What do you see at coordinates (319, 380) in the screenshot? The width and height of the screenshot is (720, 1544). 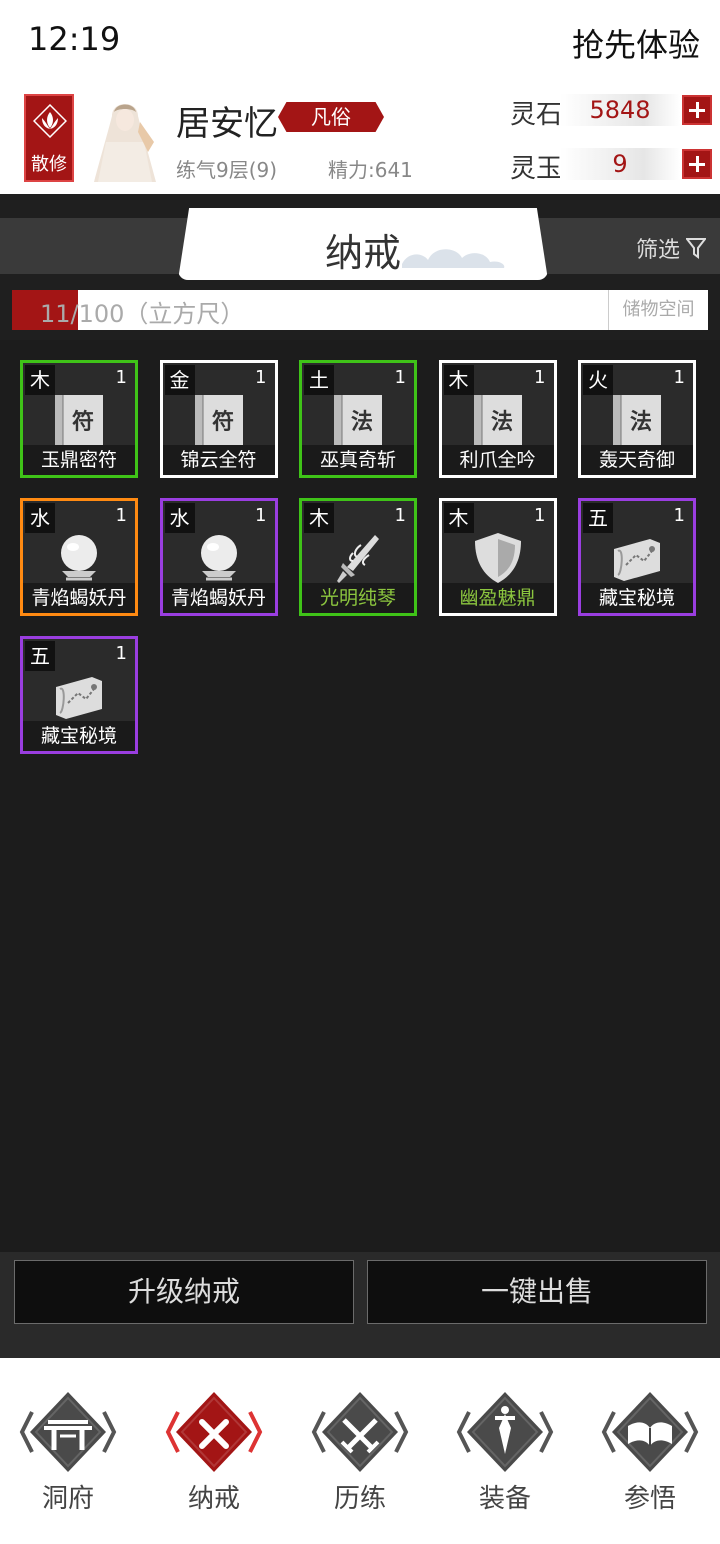 I see `element-tag: 土` at bounding box center [319, 380].